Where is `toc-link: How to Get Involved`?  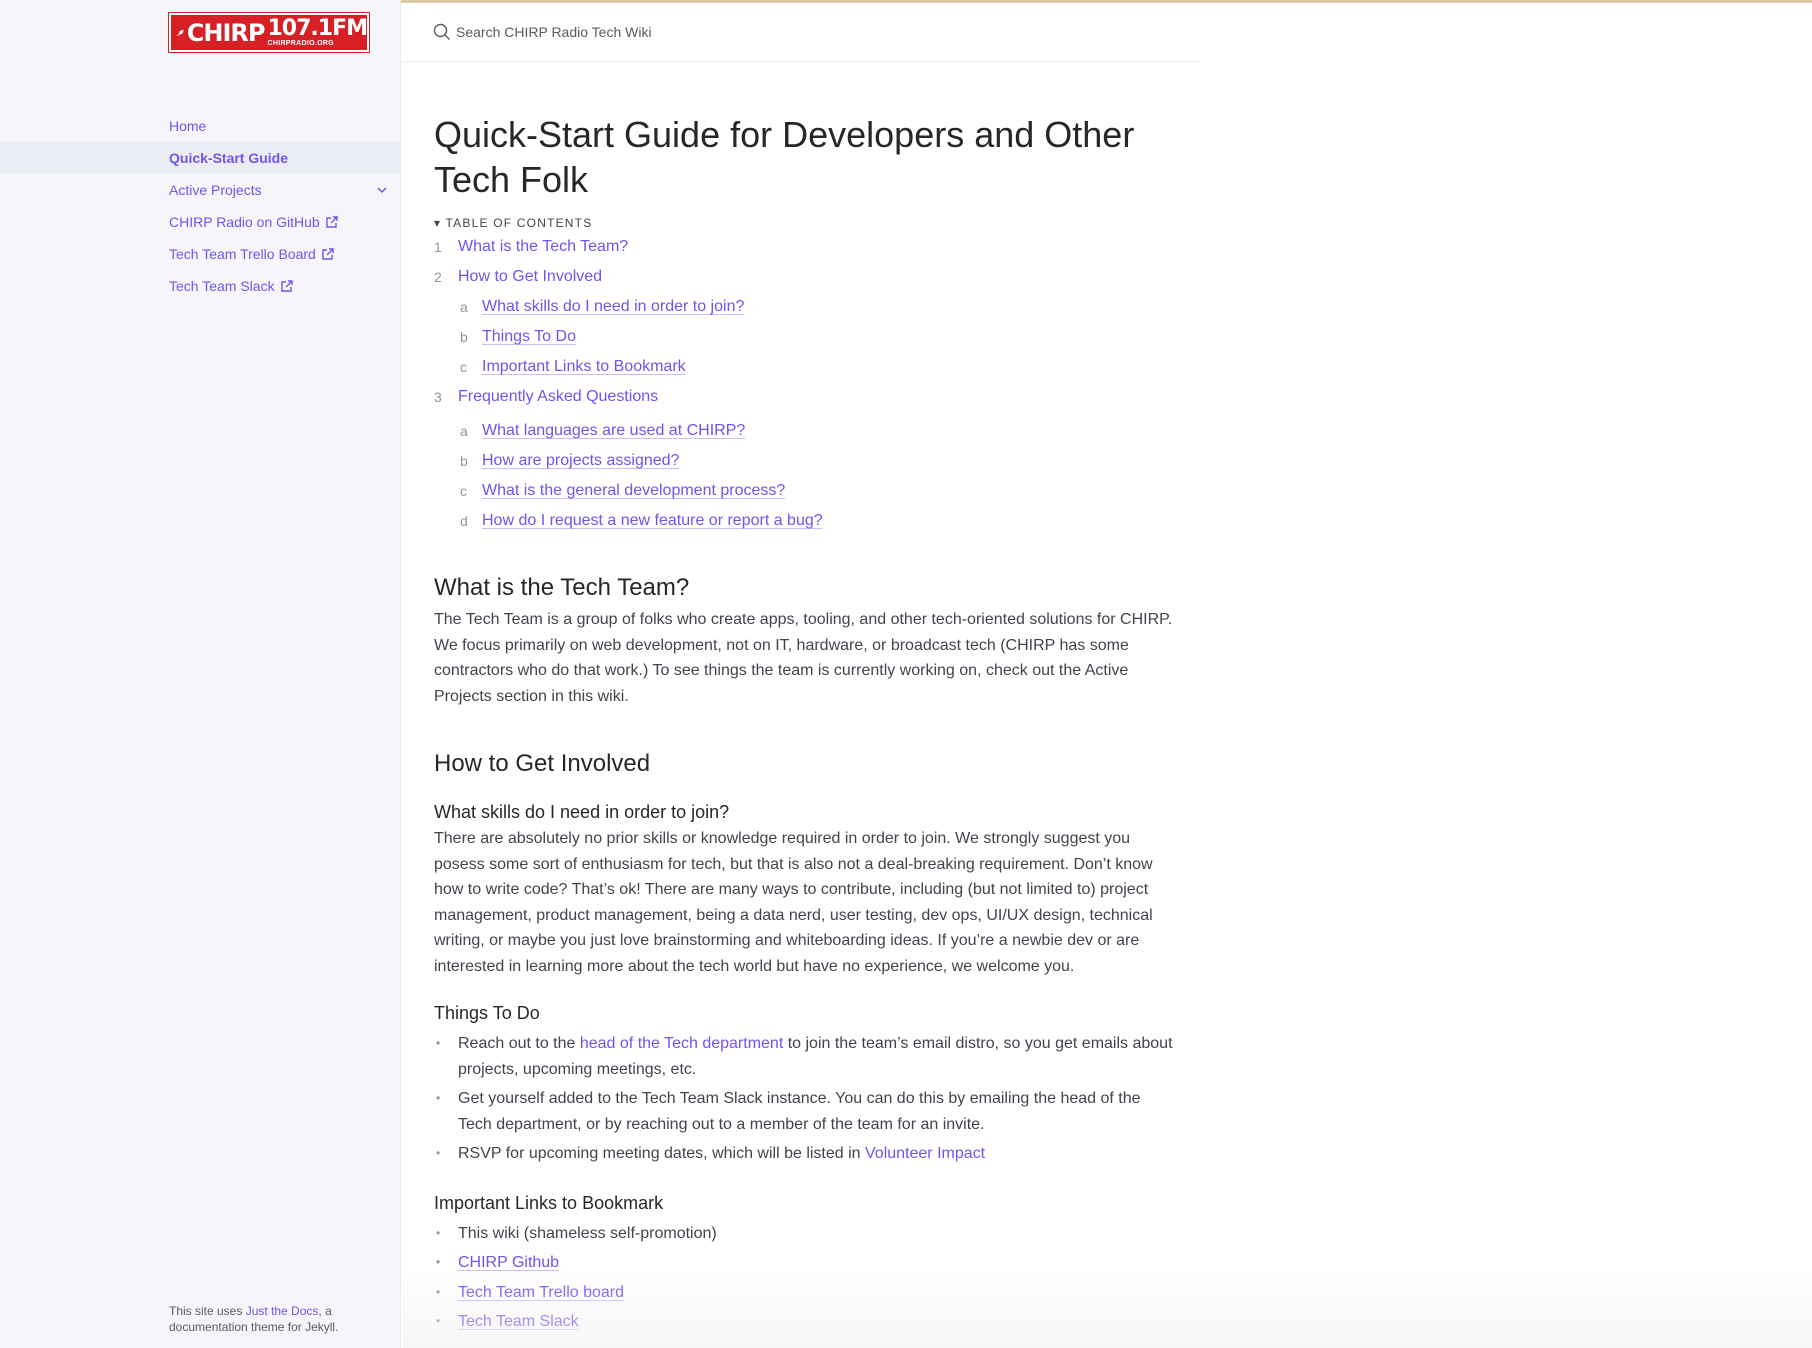 toc-link: How to Get Involved is located at coordinates (530, 276).